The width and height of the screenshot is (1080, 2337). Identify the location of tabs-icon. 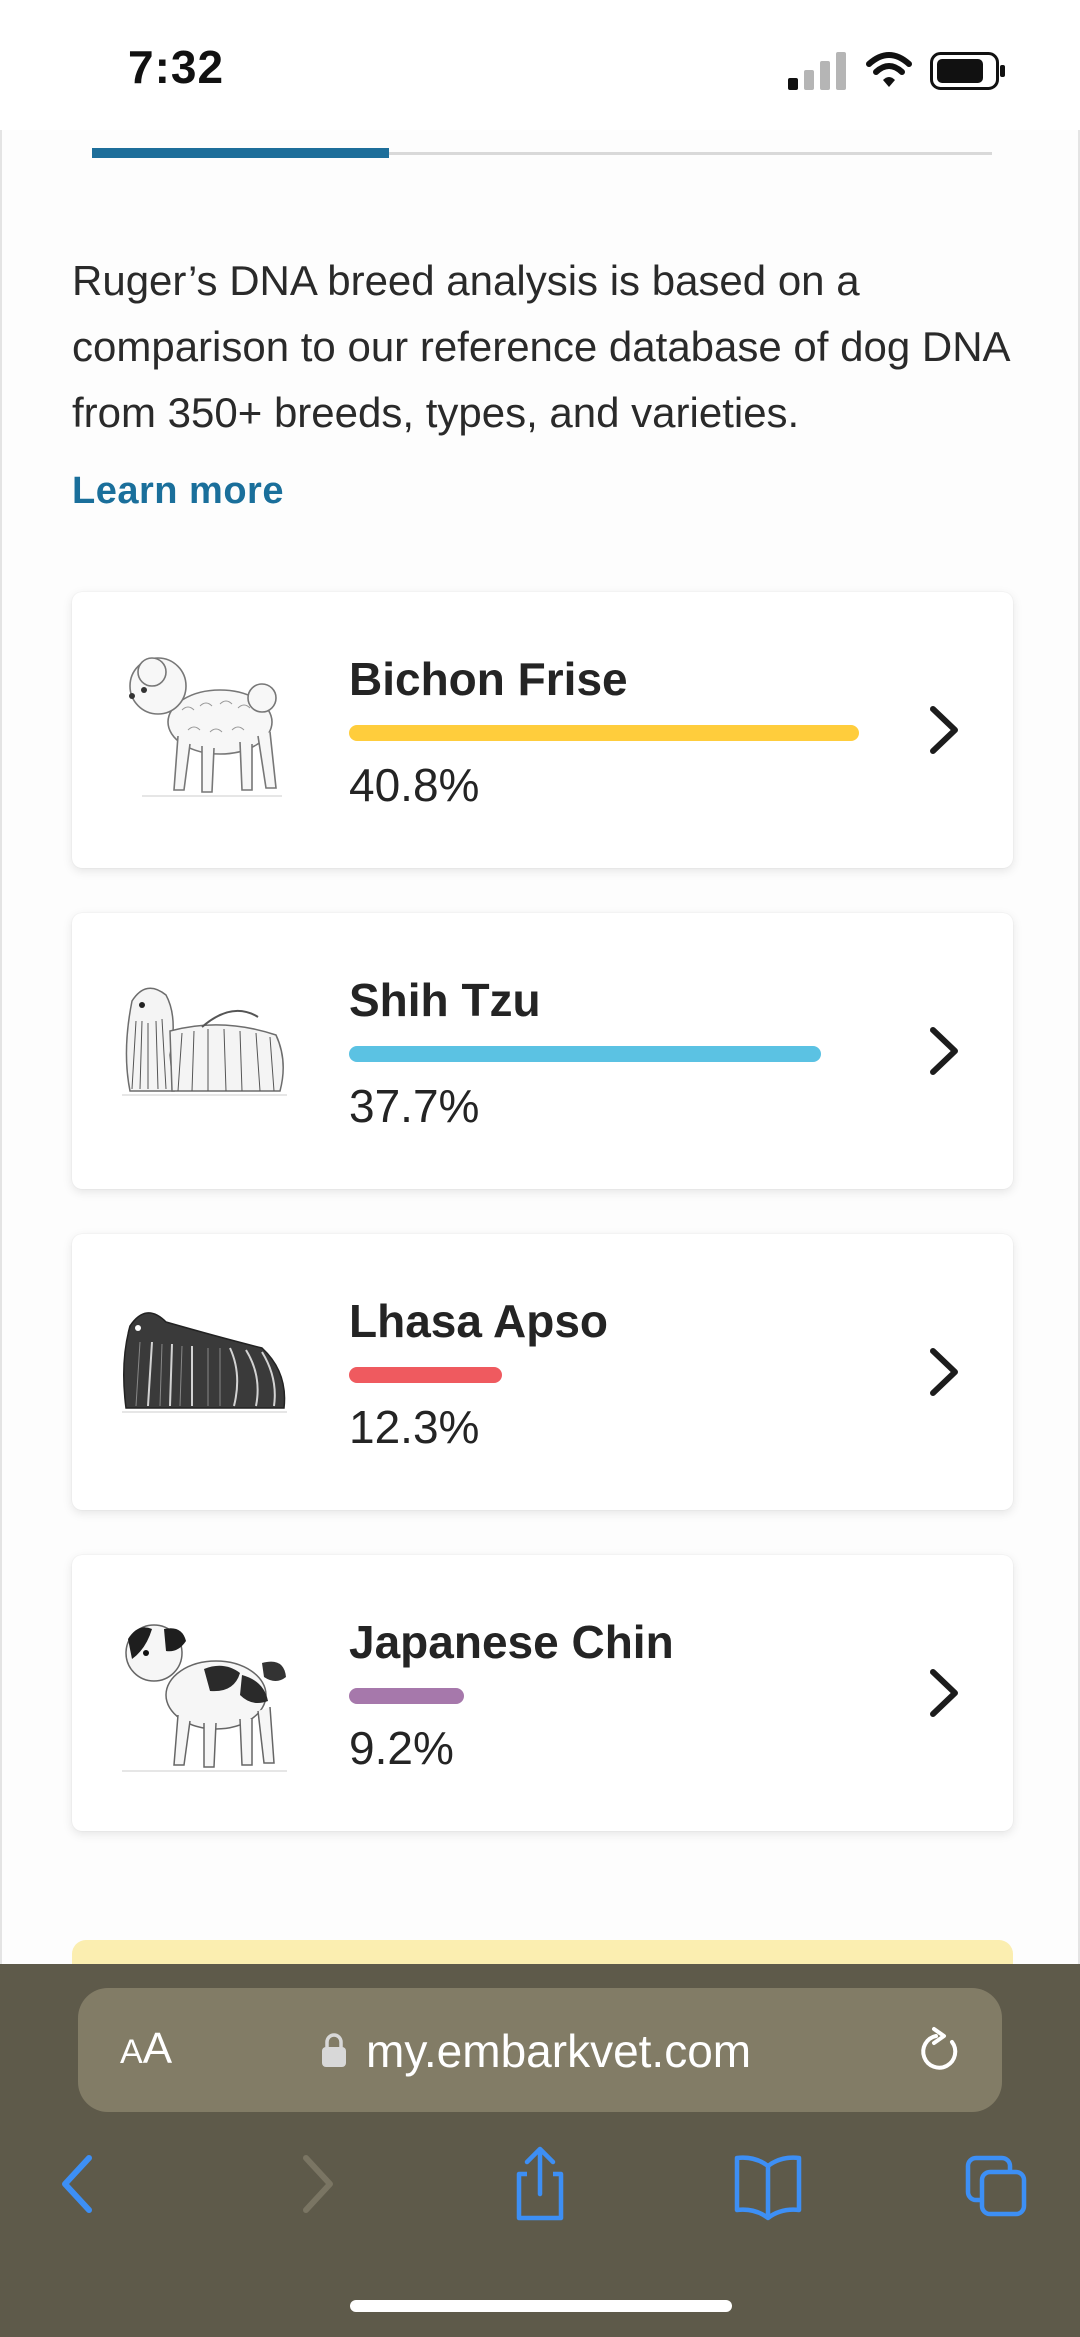
(997, 2184).